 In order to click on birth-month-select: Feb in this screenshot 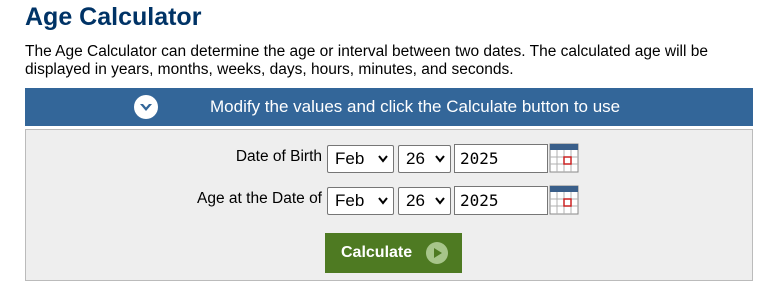, I will do `click(360, 159)`.